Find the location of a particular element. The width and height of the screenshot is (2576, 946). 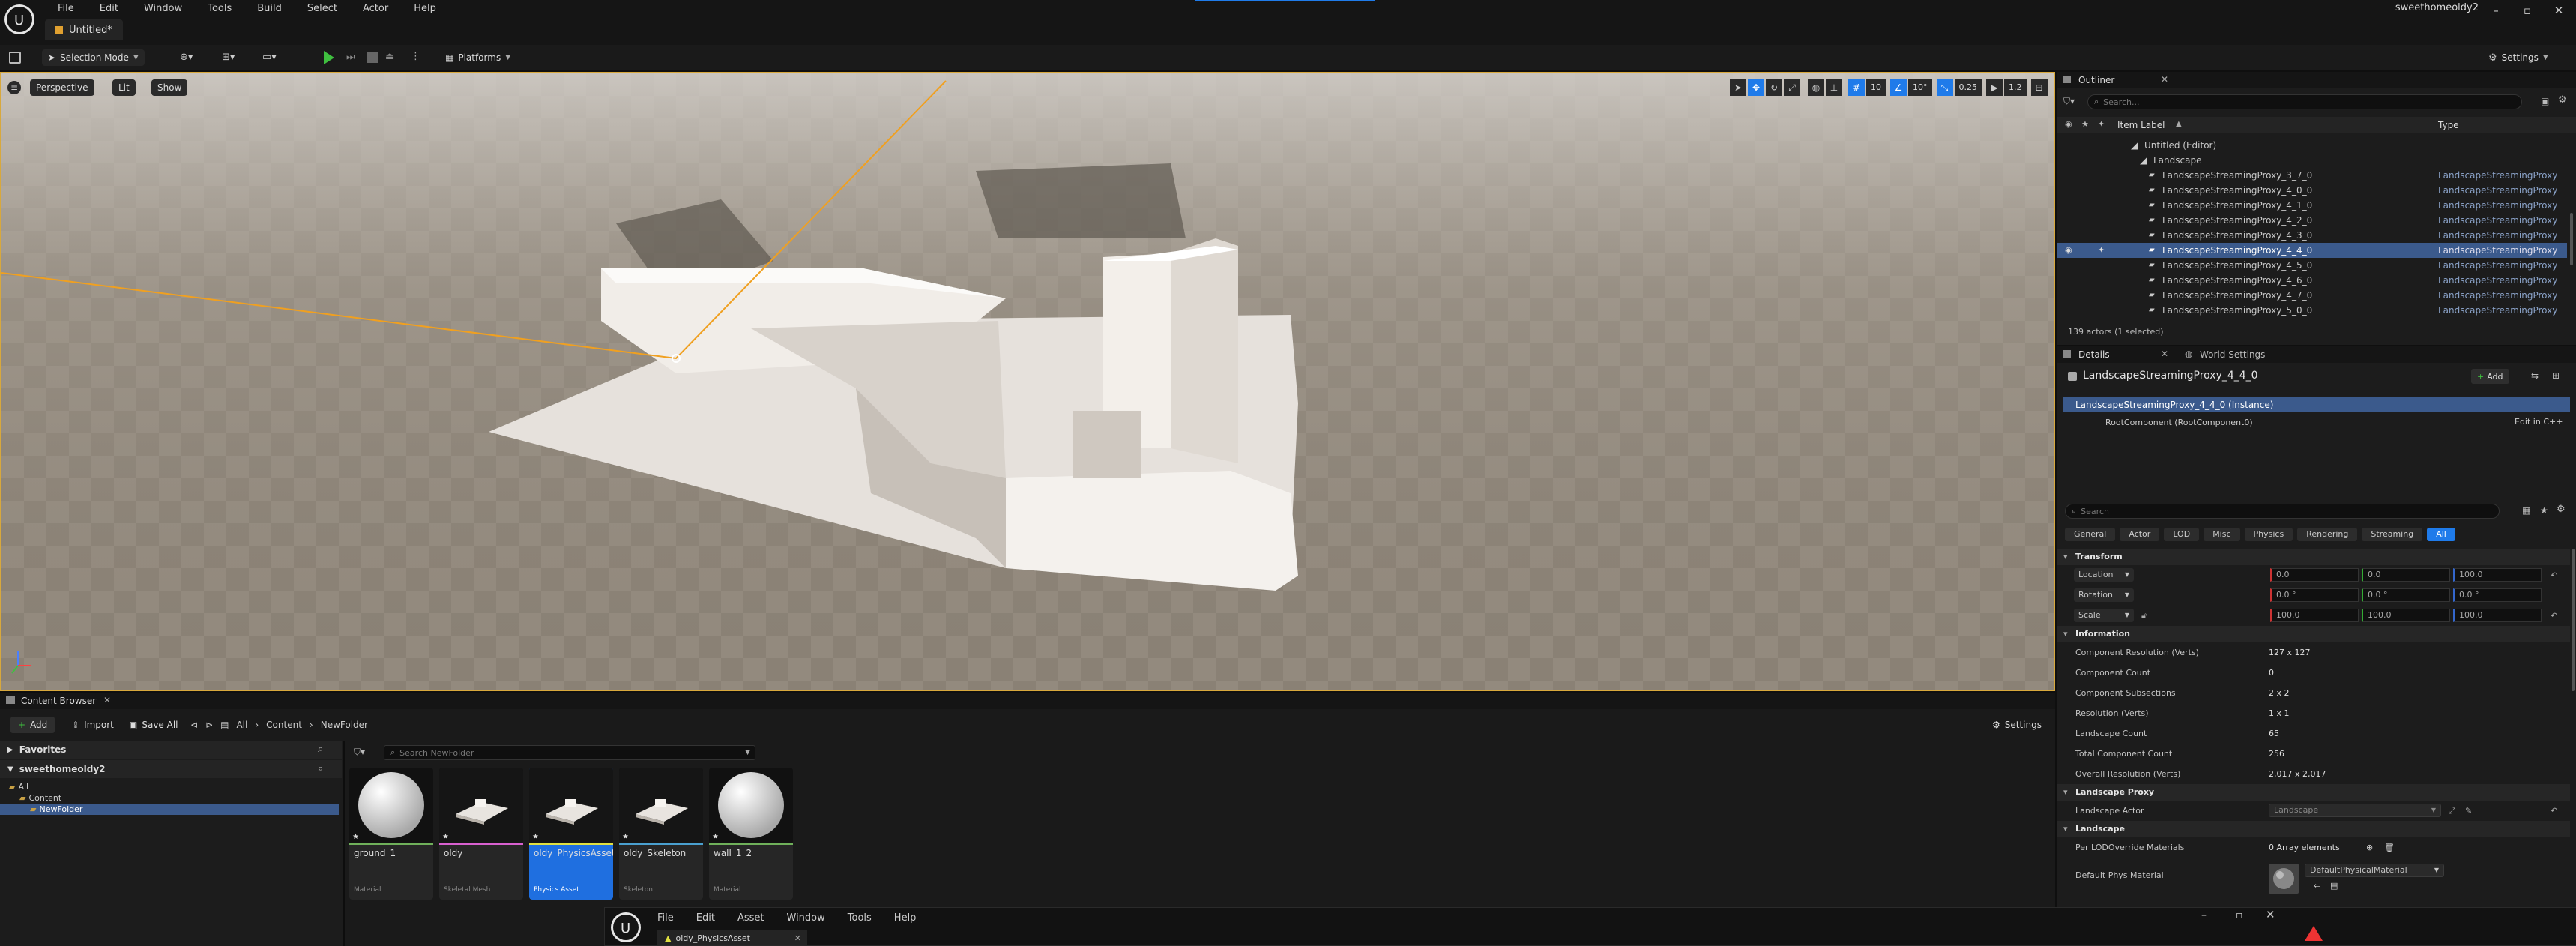

landscape-proxy-category: Landscape Proxy is located at coordinates (2314, 792).